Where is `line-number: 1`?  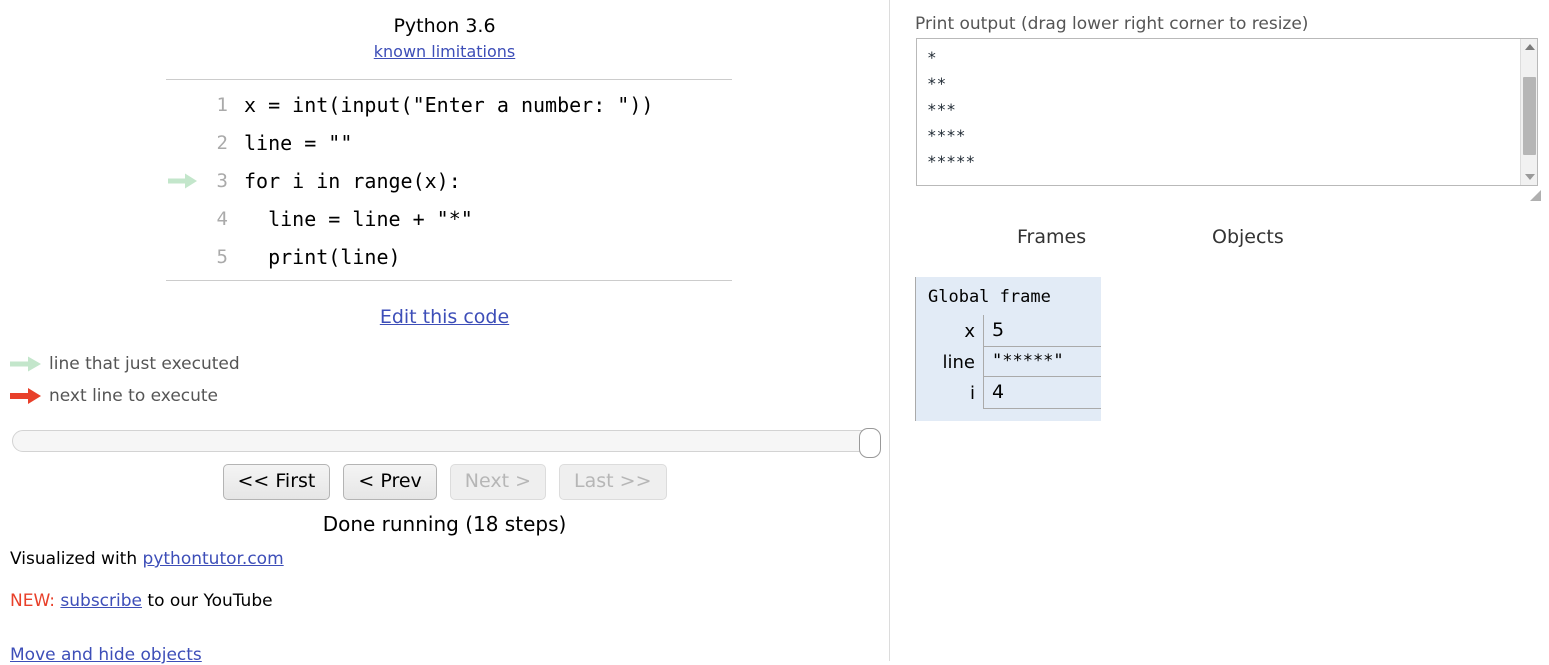
line-number: 1 is located at coordinates (222, 105).